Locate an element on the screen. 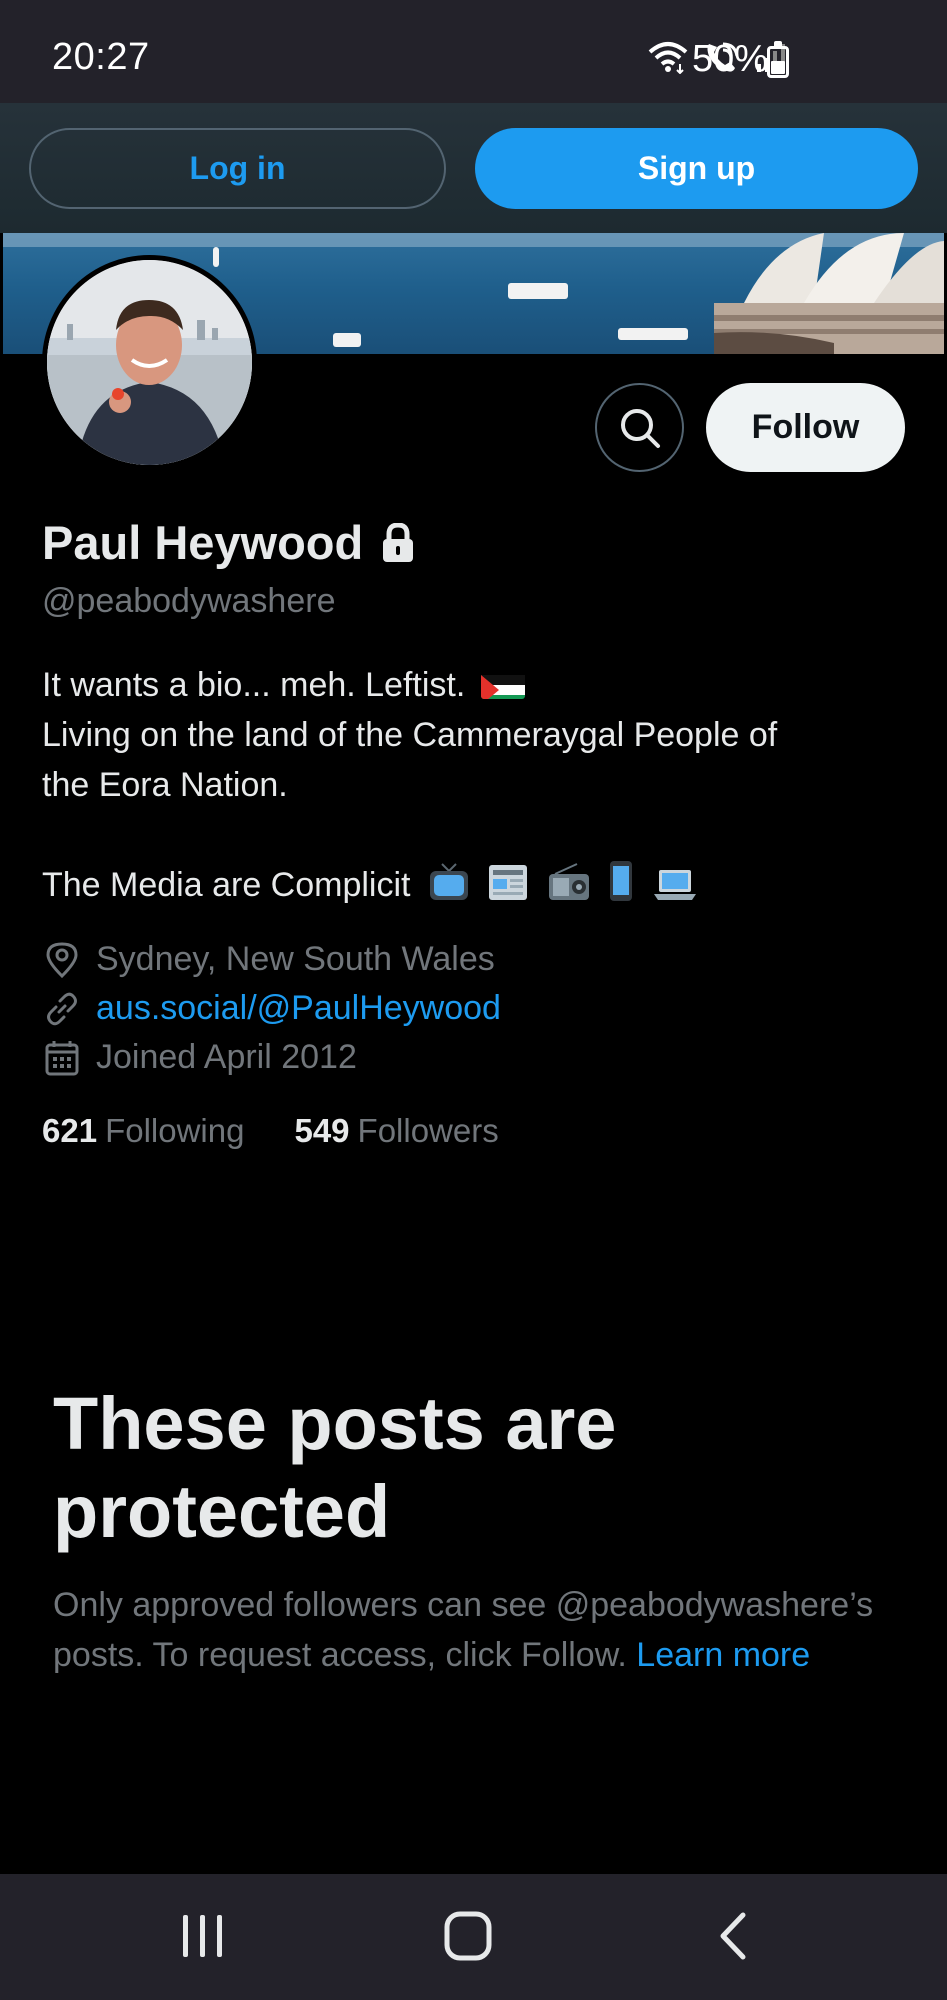 The width and height of the screenshot is (947, 2000). mobile-phone-icon is located at coordinates (621, 881).